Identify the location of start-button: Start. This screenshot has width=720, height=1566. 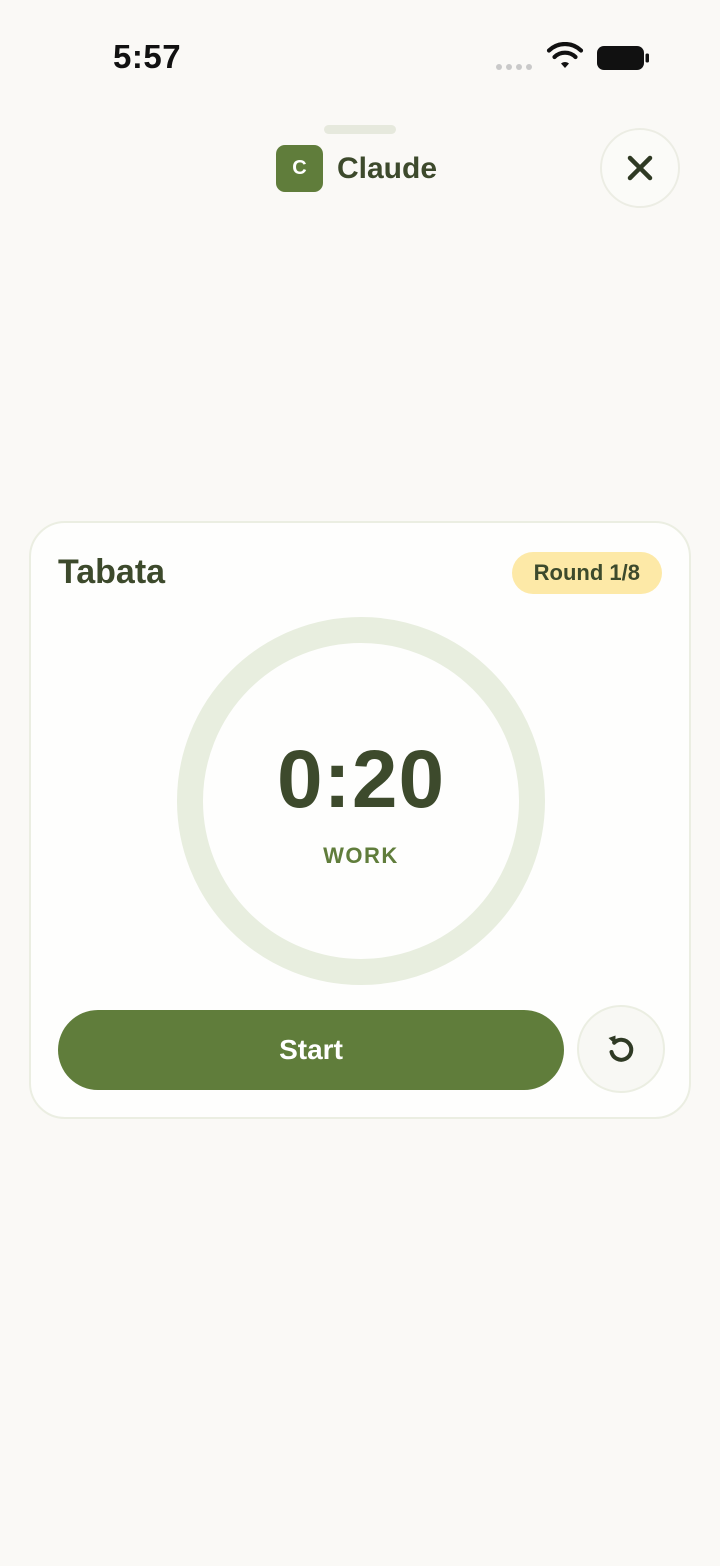
(311, 1050).